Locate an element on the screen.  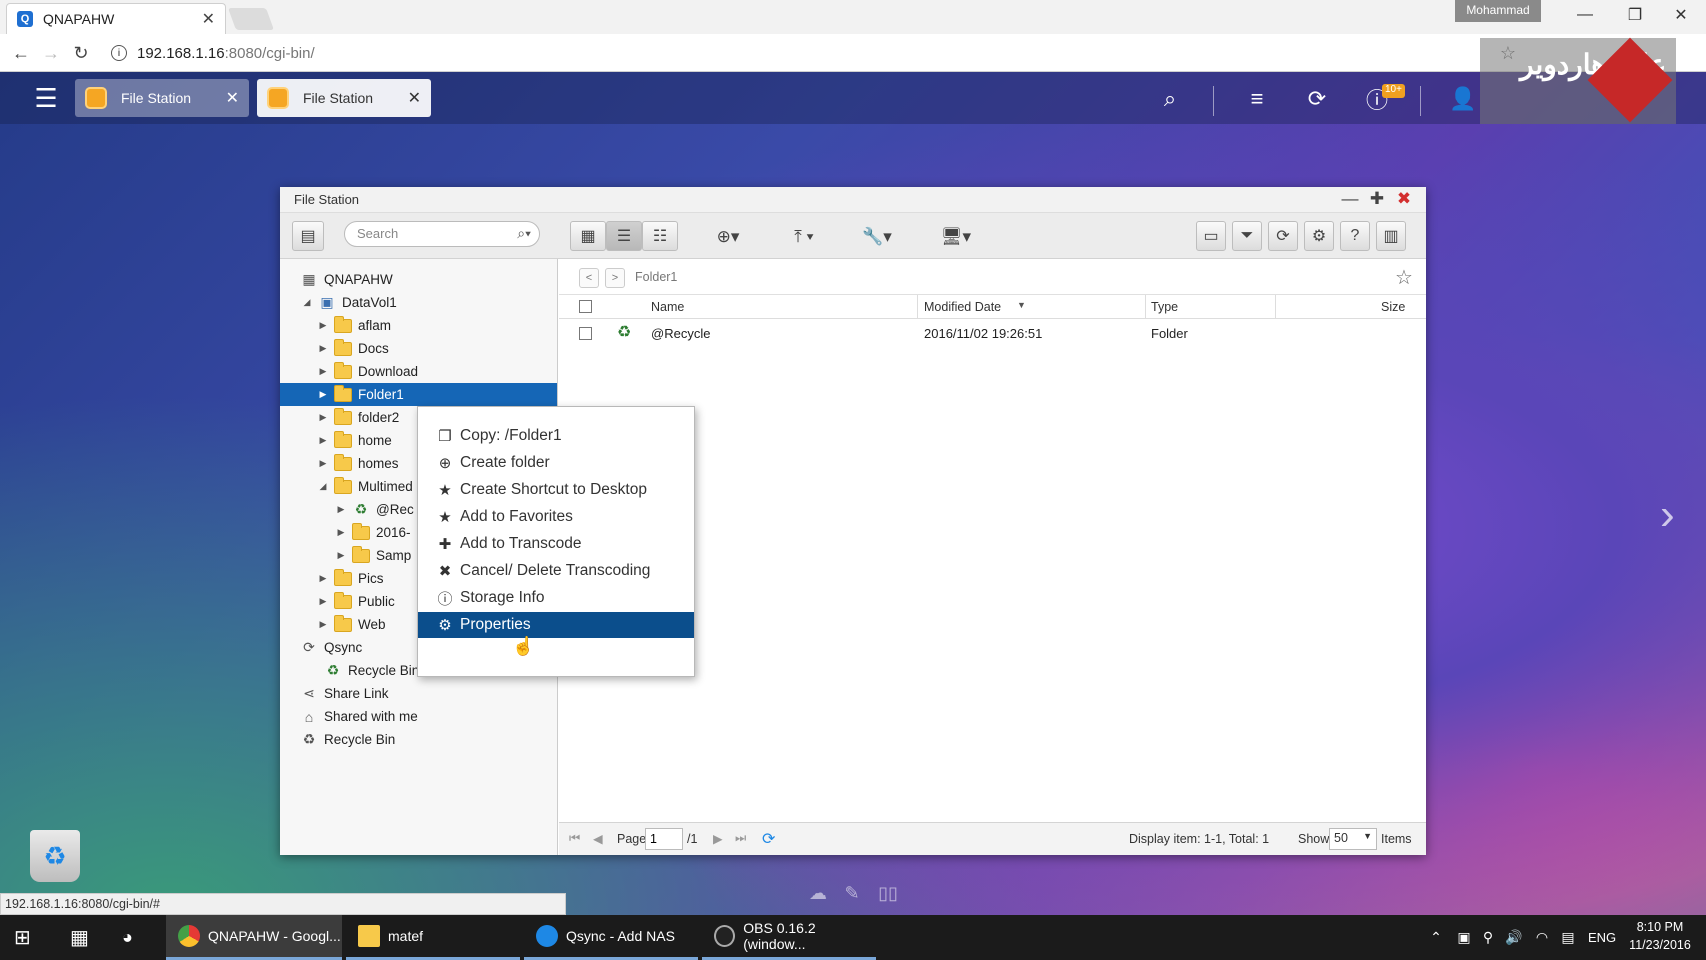
wifi-icon: ◠ is located at coordinates (1542, 937).